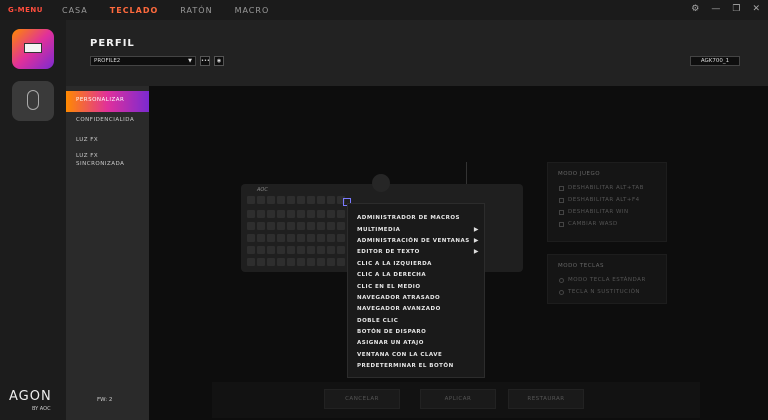 The height and width of the screenshot is (420, 768). Describe the element at coordinates (418, 241) in the screenshot. I see `menu-item-window-management: ADMINISTRACIÓN DE VENTANAS ▶` at that location.